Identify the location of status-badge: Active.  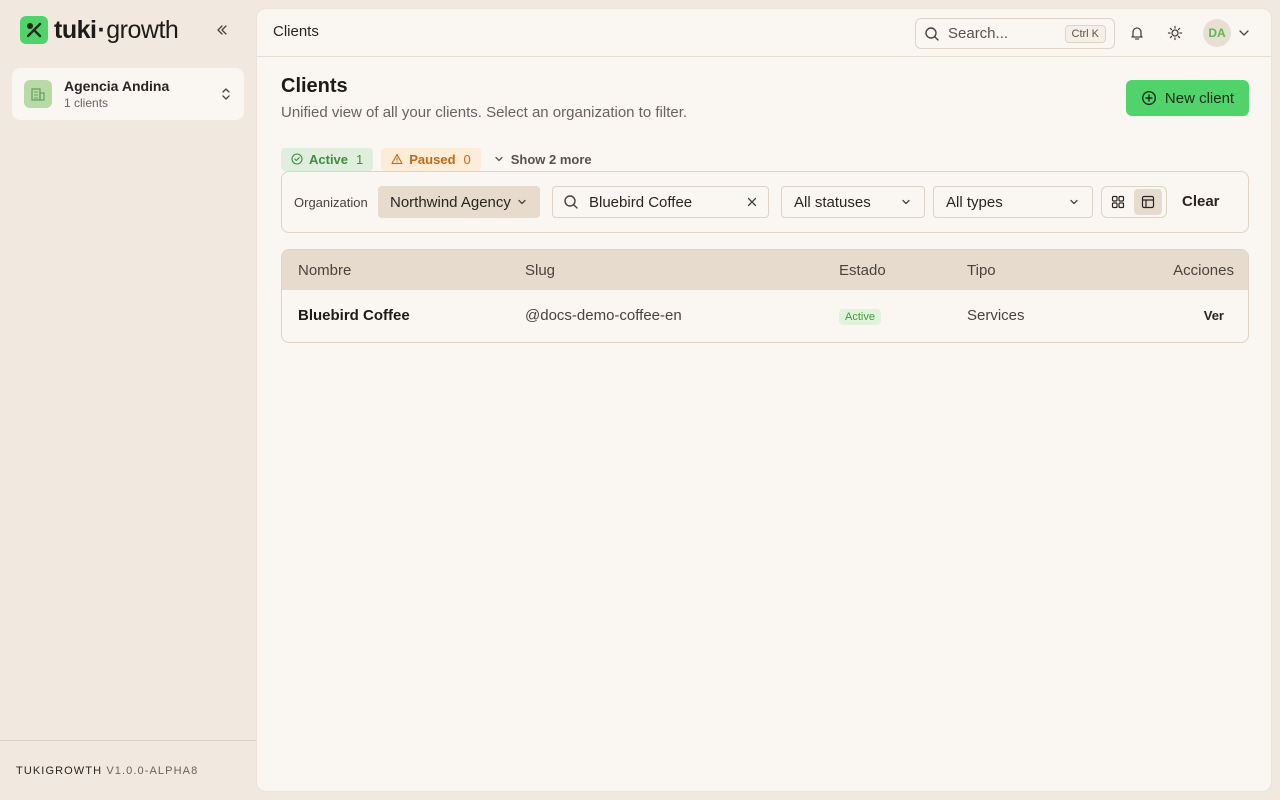
(860, 317).